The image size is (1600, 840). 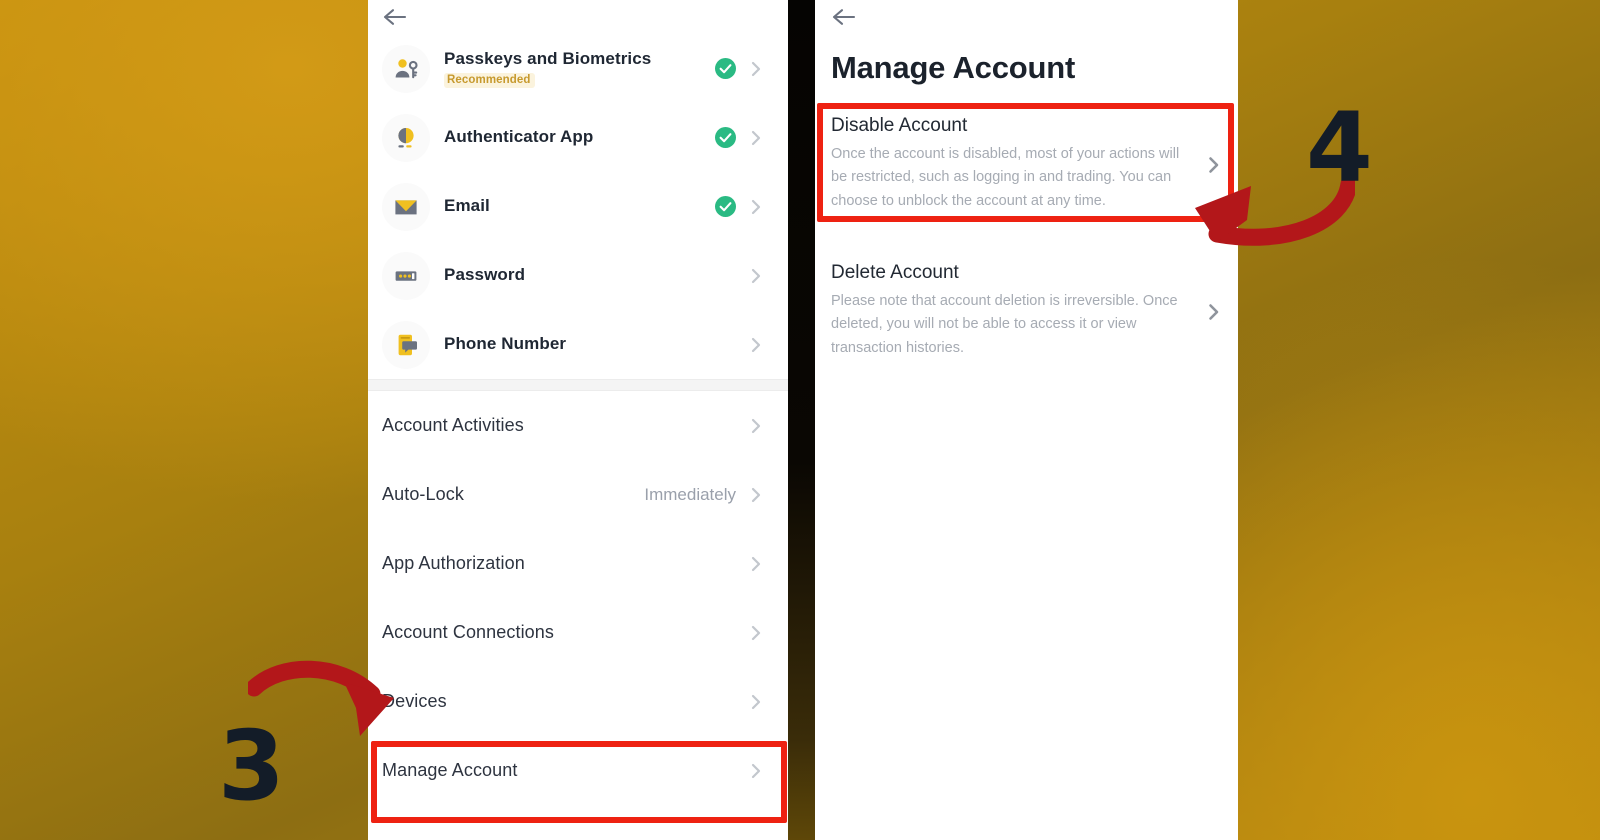 I want to click on section-divider, so click(x=578, y=385).